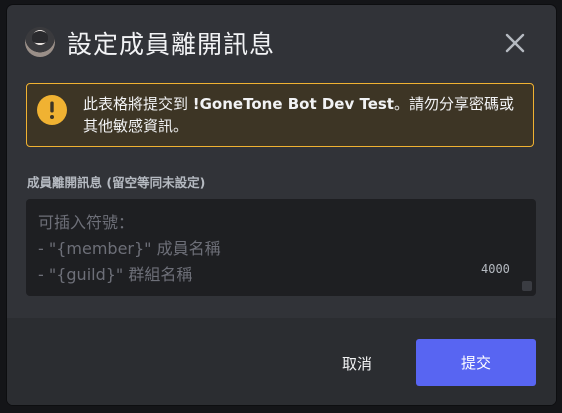 This screenshot has width=562, height=413. Describe the element at coordinates (115, 274) in the screenshot. I see `placeholder-line: - "{guild}" 群組名稱` at that location.